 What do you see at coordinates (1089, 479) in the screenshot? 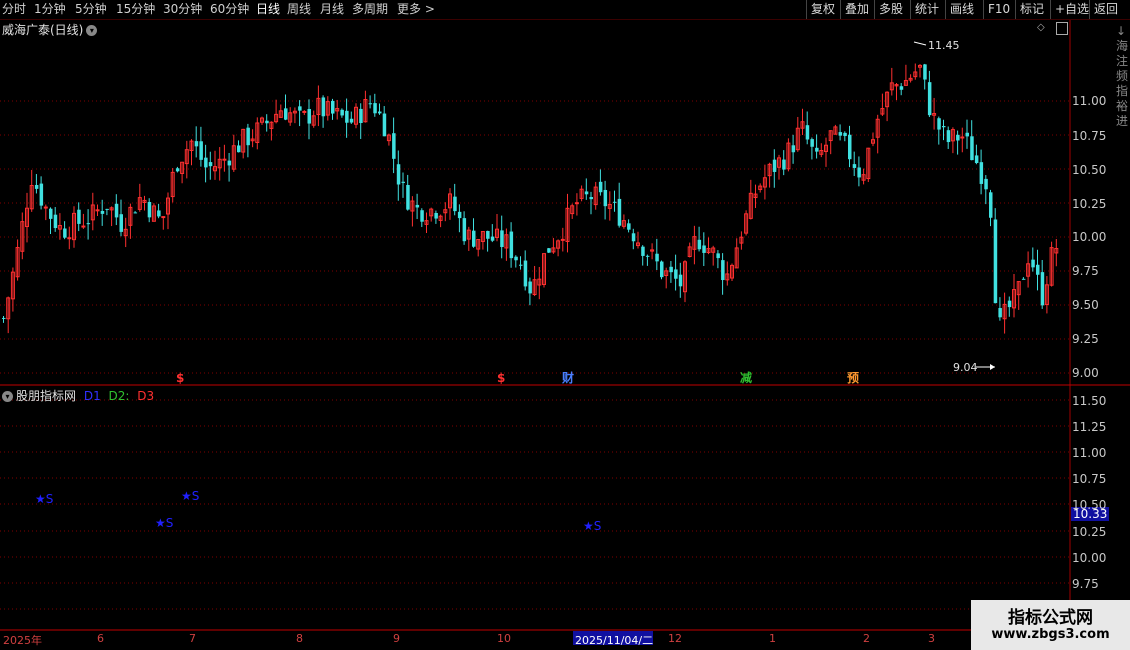
I see `indicator-tick: 10.75` at bounding box center [1089, 479].